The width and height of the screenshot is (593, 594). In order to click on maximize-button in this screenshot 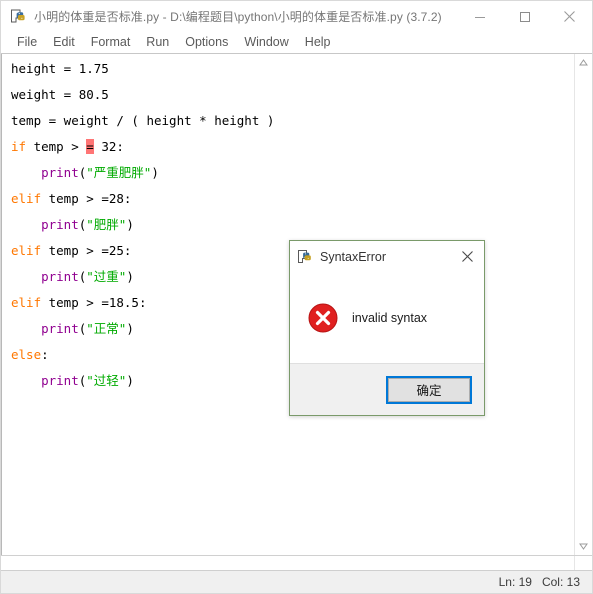, I will do `click(524, 16)`.